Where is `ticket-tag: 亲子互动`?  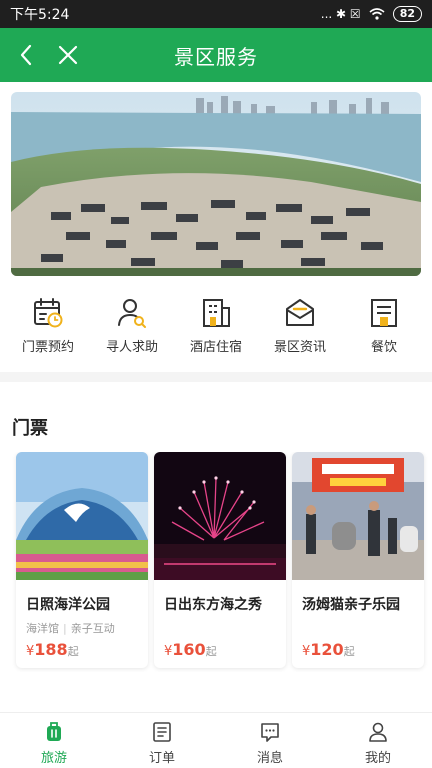 ticket-tag: 亲子互动 is located at coordinates (92, 628).